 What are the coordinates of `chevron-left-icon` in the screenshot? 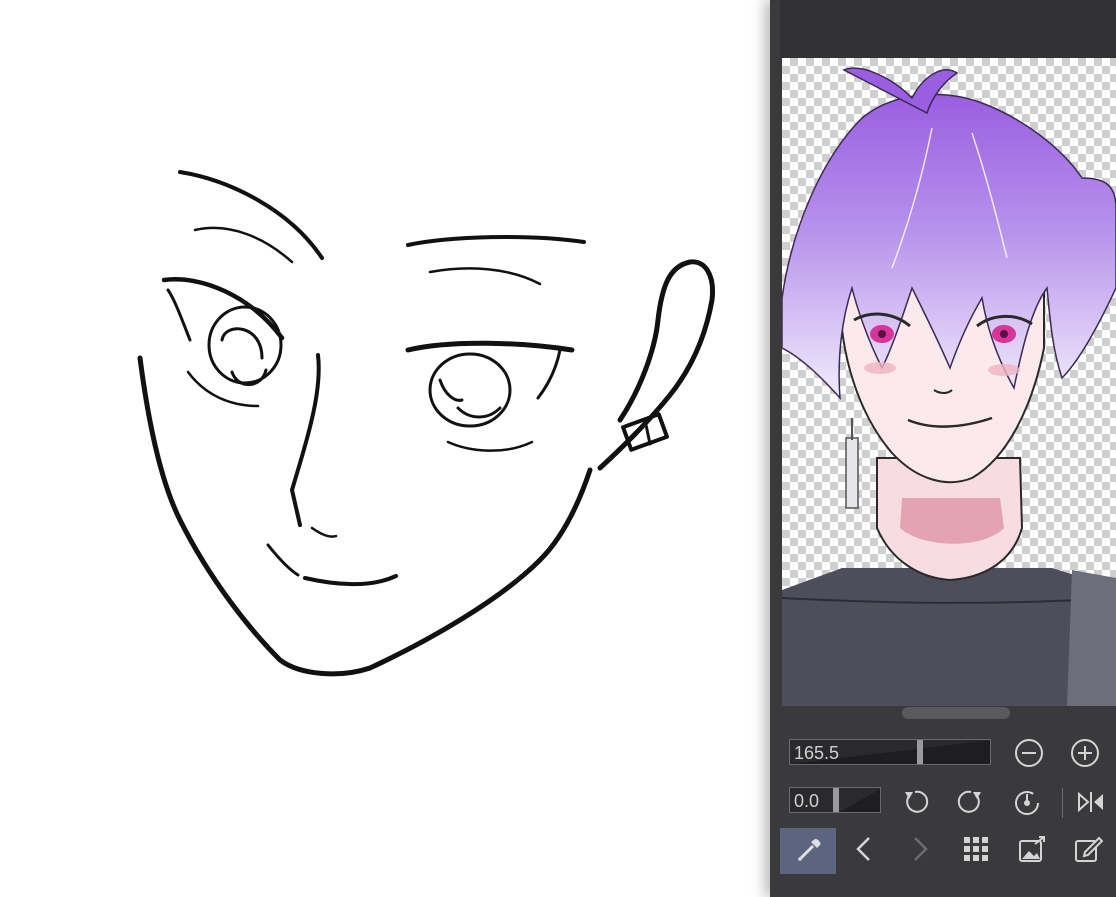 It's located at (864, 851).